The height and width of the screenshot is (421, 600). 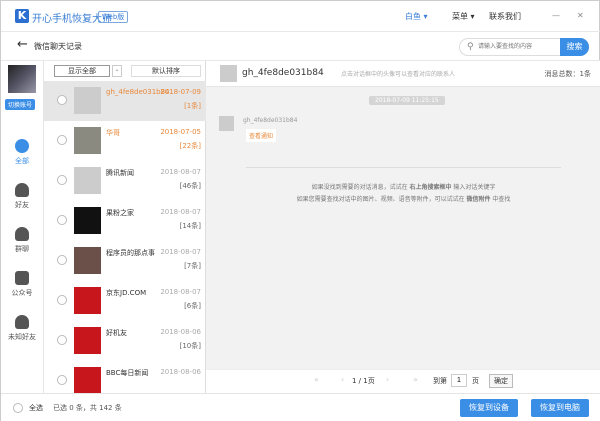 I want to click on sender-avatar, so click(x=226, y=123).